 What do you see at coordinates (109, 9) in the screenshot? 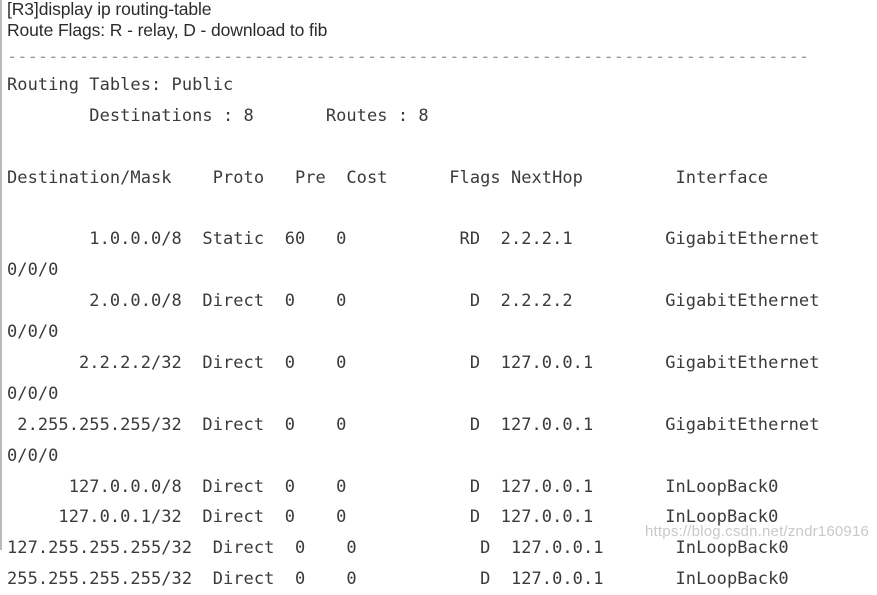
I see `prompt-command-line: [R3]display ip routing-table` at bounding box center [109, 9].